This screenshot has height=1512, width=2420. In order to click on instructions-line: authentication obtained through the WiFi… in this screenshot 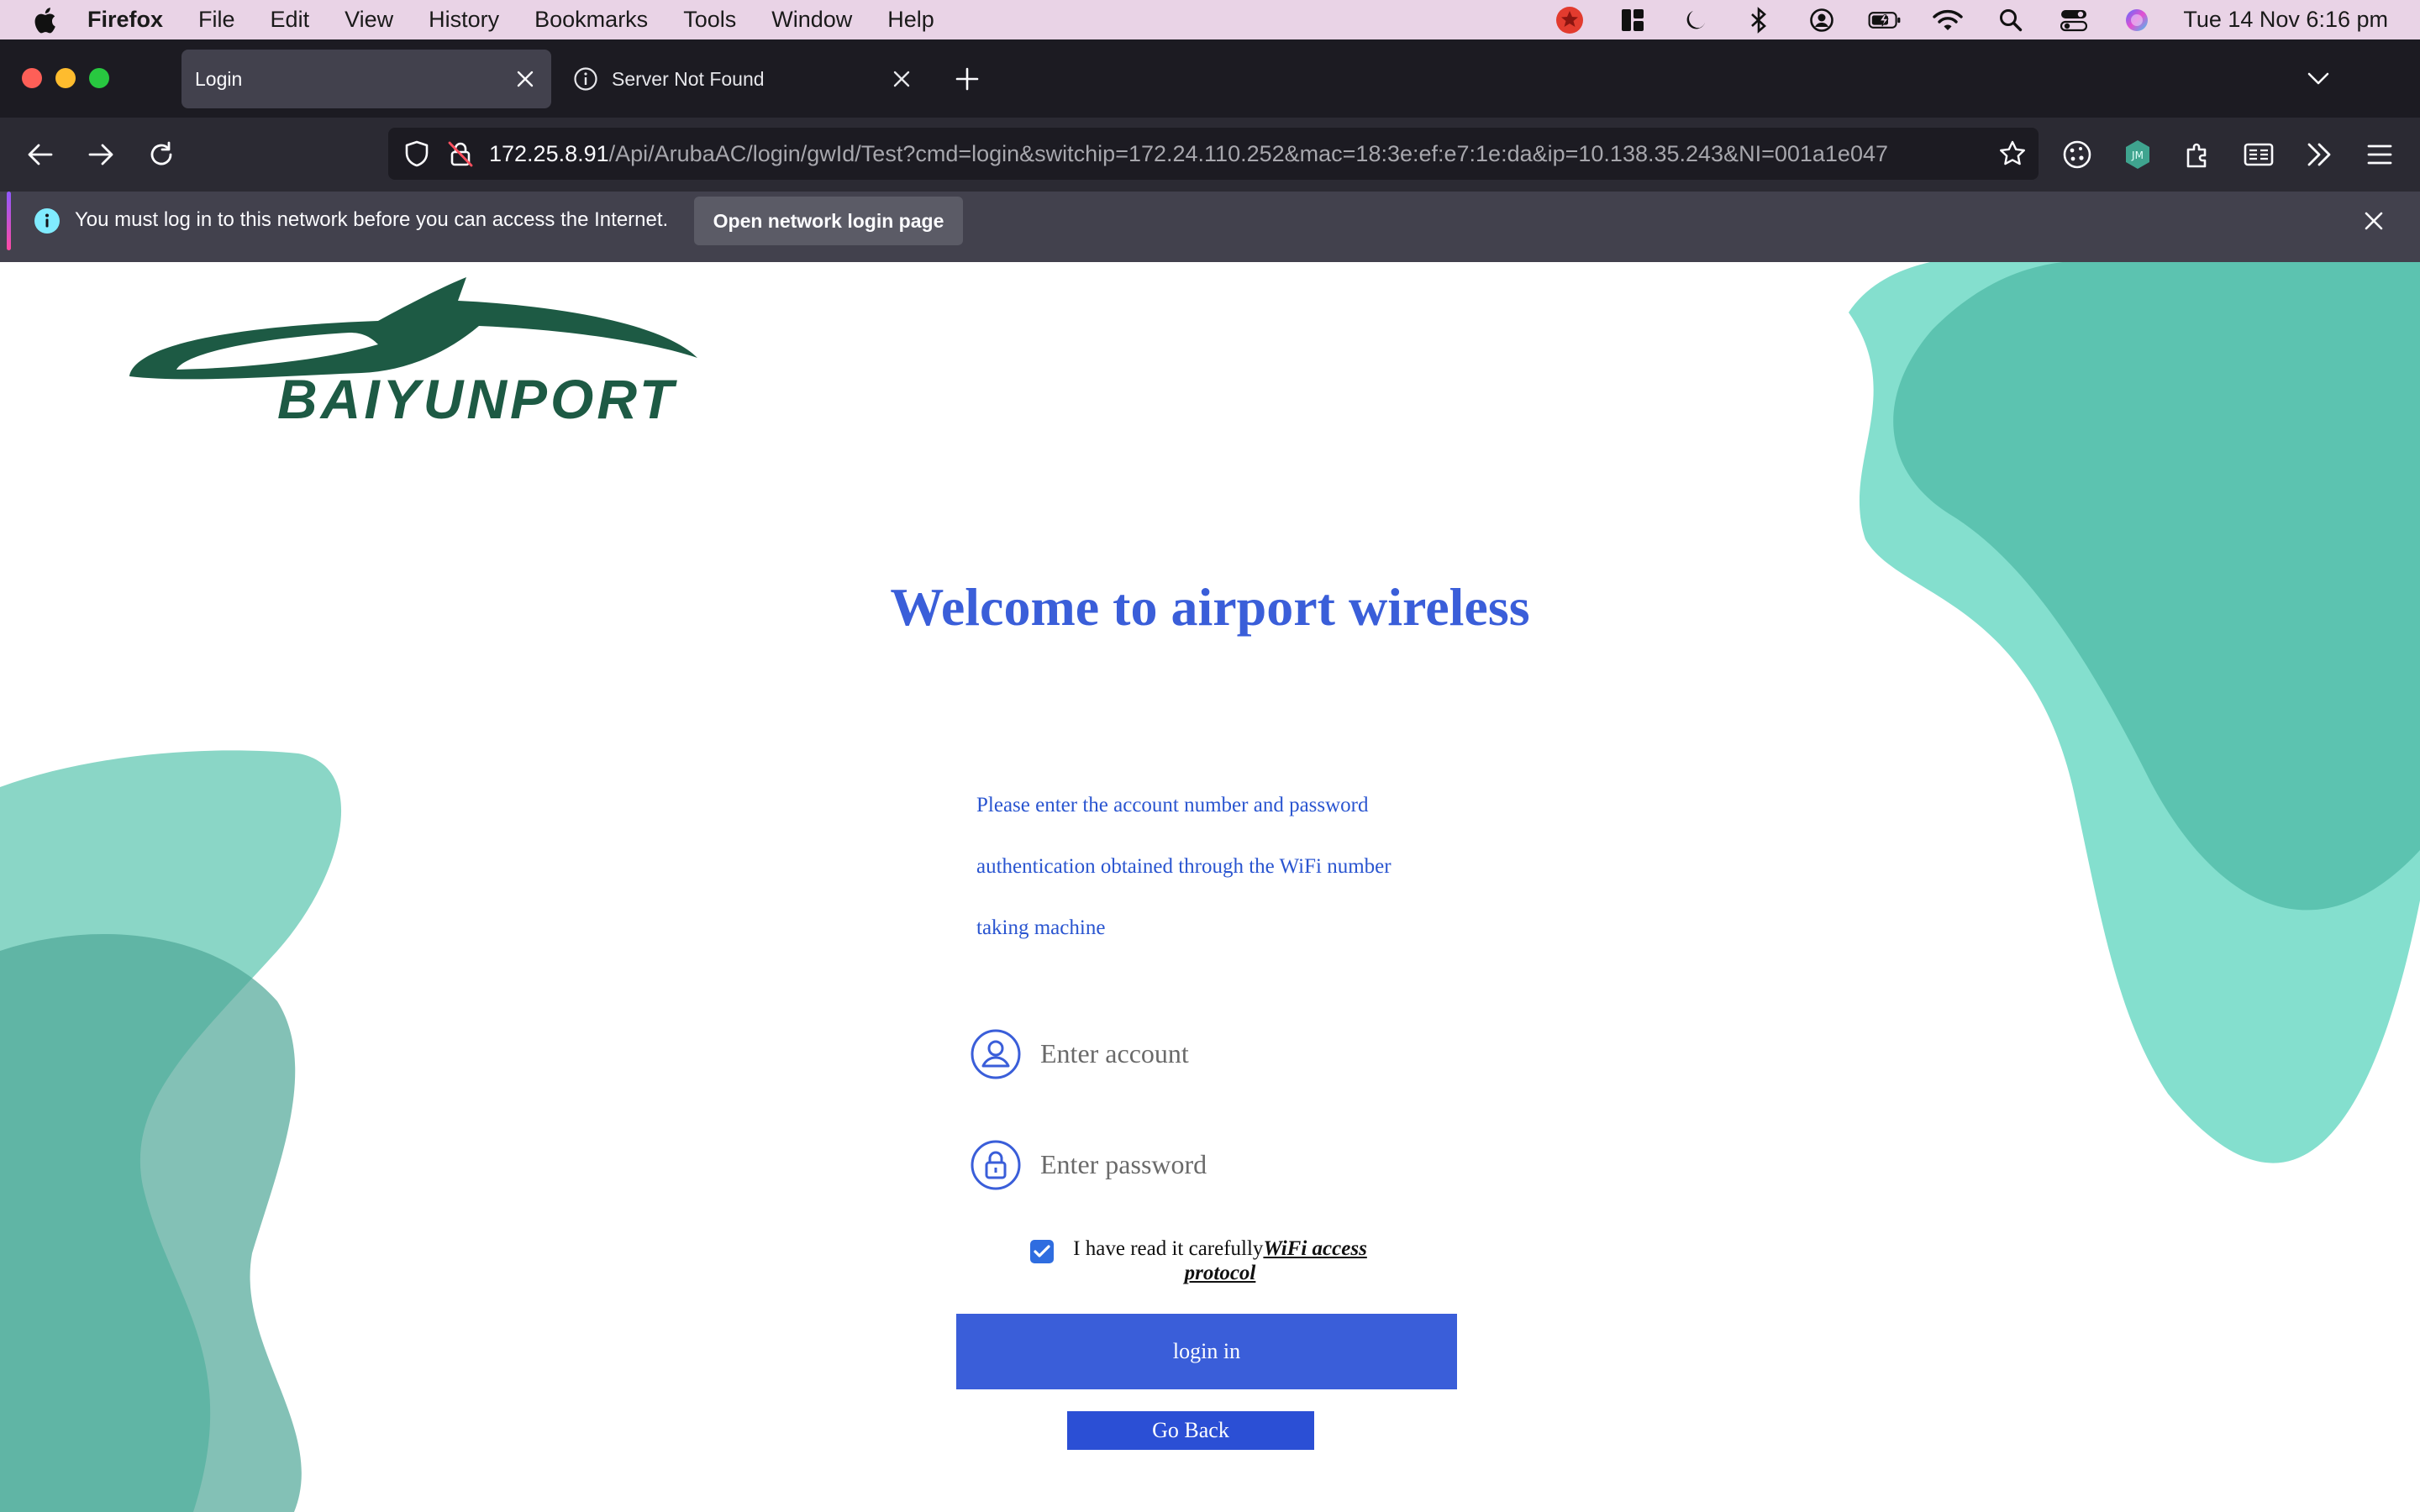, I will do `click(1184, 866)`.